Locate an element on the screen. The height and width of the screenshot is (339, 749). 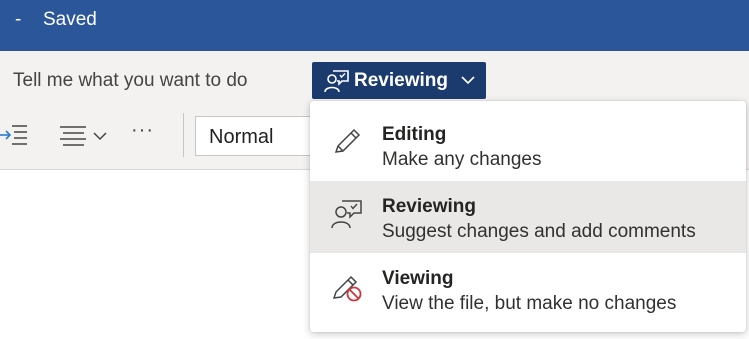
save-status: Saved is located at coordinates (70, 19).